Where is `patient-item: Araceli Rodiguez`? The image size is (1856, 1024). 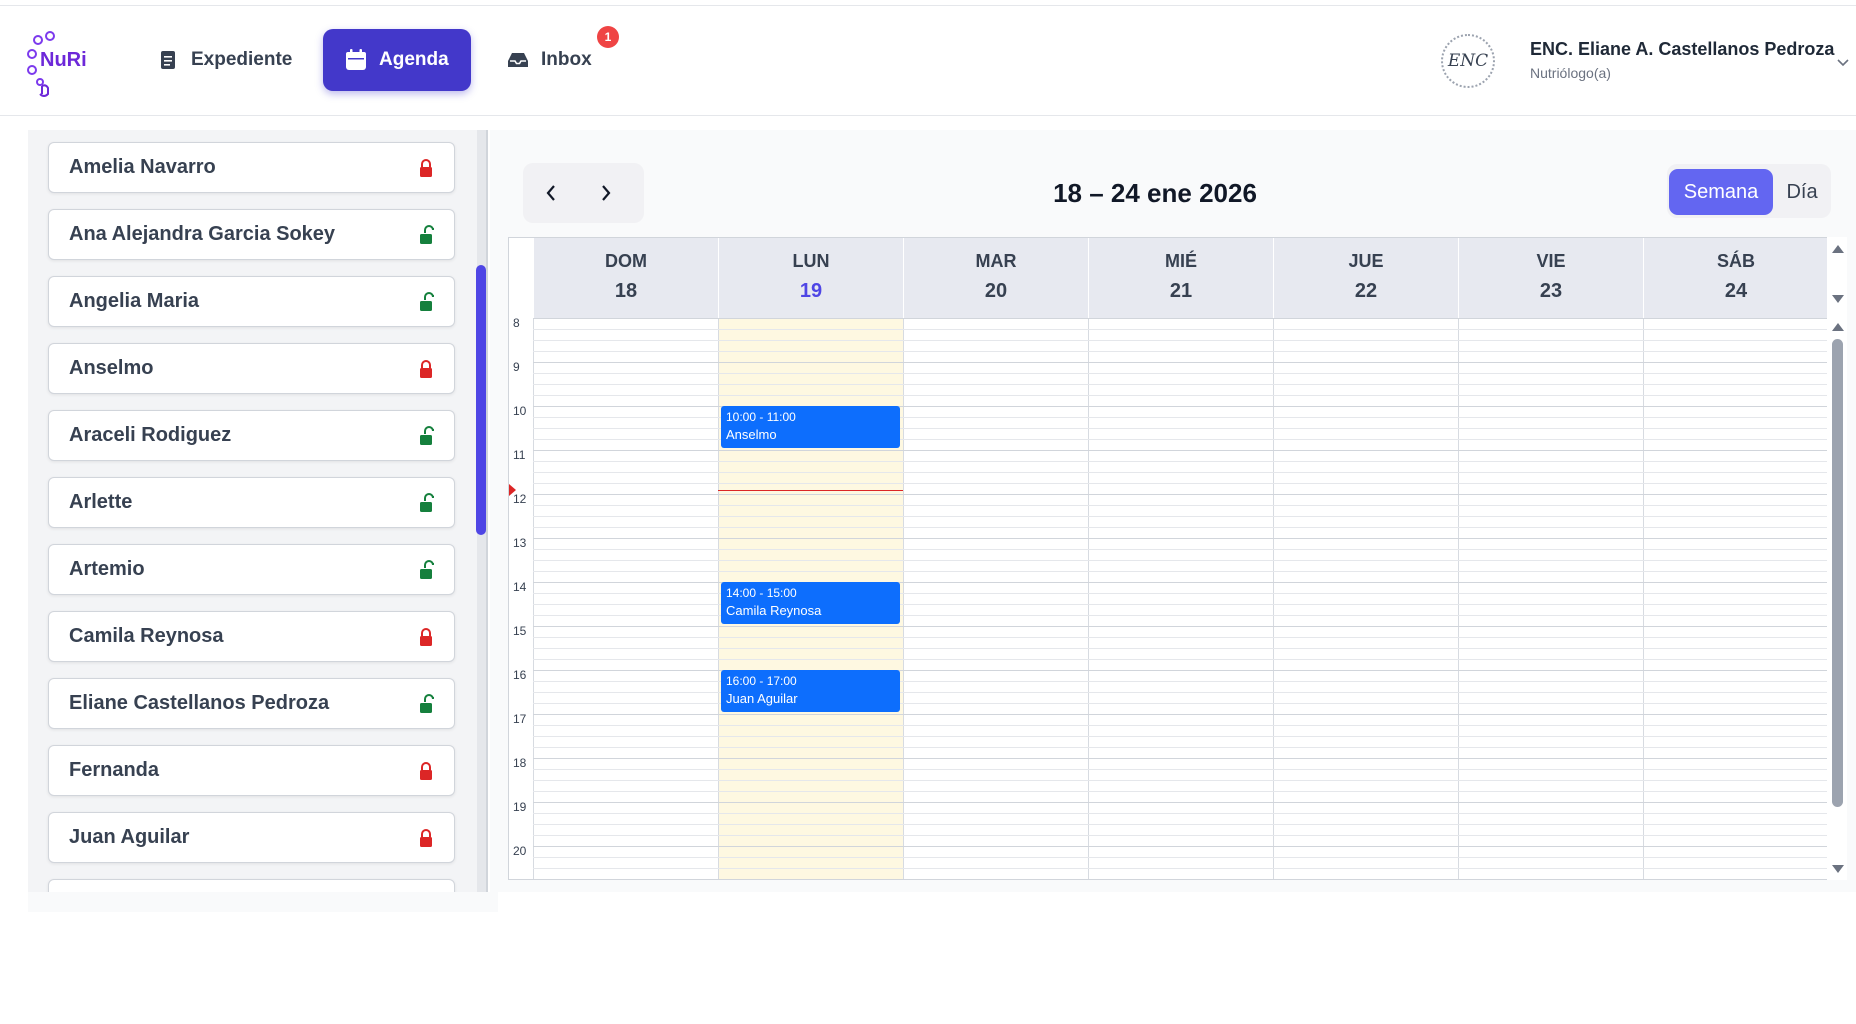 patient-item: Araceli Rodiguez is located at coordinates (251, 435).